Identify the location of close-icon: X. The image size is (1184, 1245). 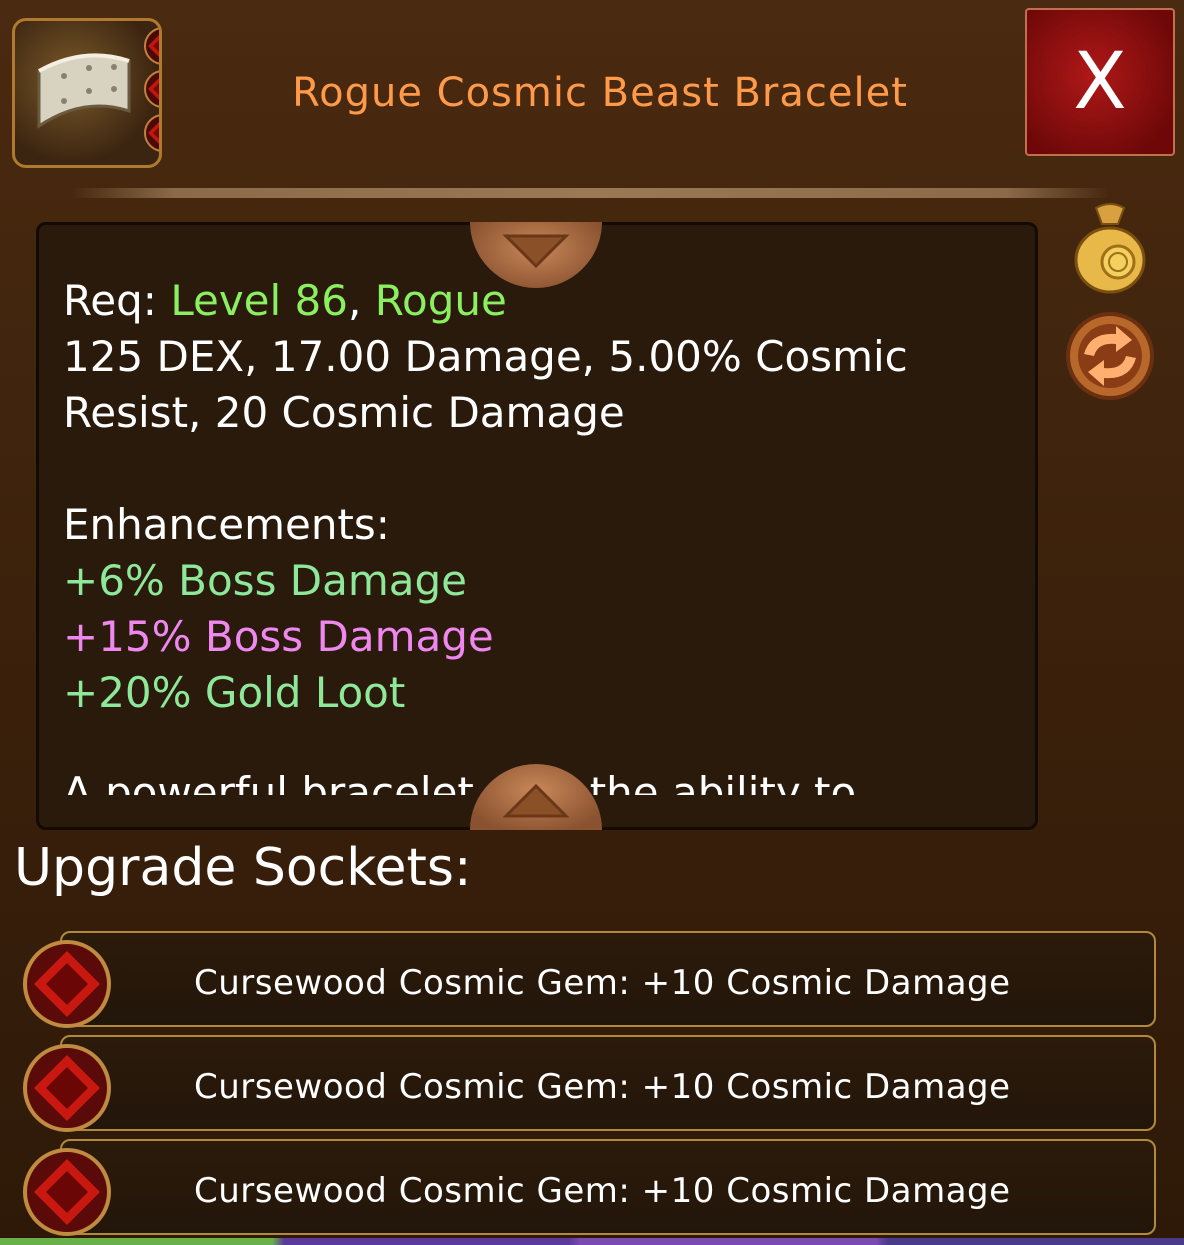
(1100, 82).